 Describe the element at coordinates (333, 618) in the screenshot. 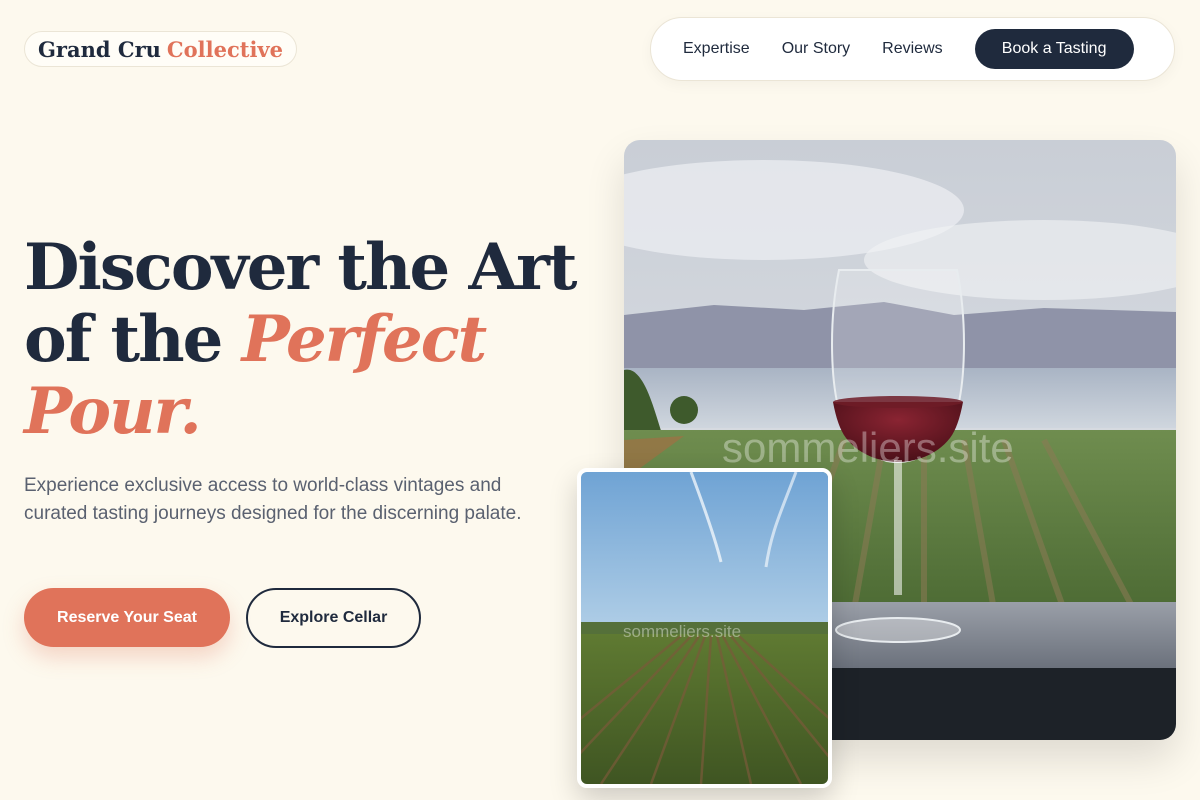

I see `explore-cellar-button: Explore Cellar` at that location.